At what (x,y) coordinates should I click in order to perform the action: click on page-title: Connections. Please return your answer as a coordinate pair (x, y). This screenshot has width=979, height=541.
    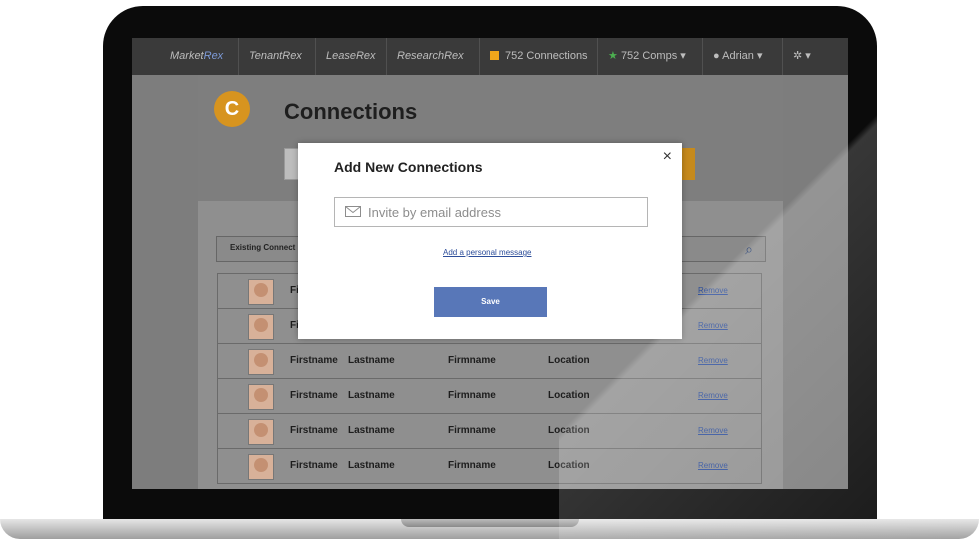
    Looking at the image, I should click on (351, 111).